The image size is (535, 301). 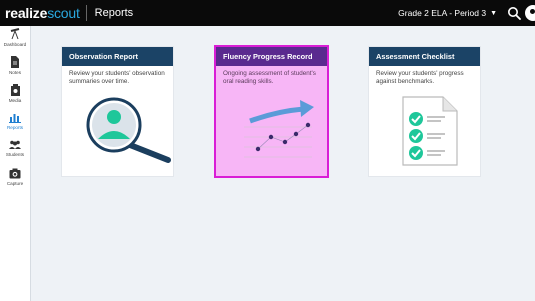 I want to click on chevron-down-icon: ▼, so click(x=493, y=13).